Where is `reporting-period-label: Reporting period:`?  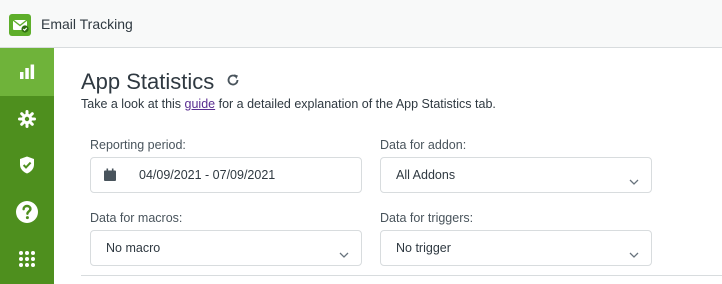
reporting-period-label: Reporting period: is located at coordinates (138, 145).